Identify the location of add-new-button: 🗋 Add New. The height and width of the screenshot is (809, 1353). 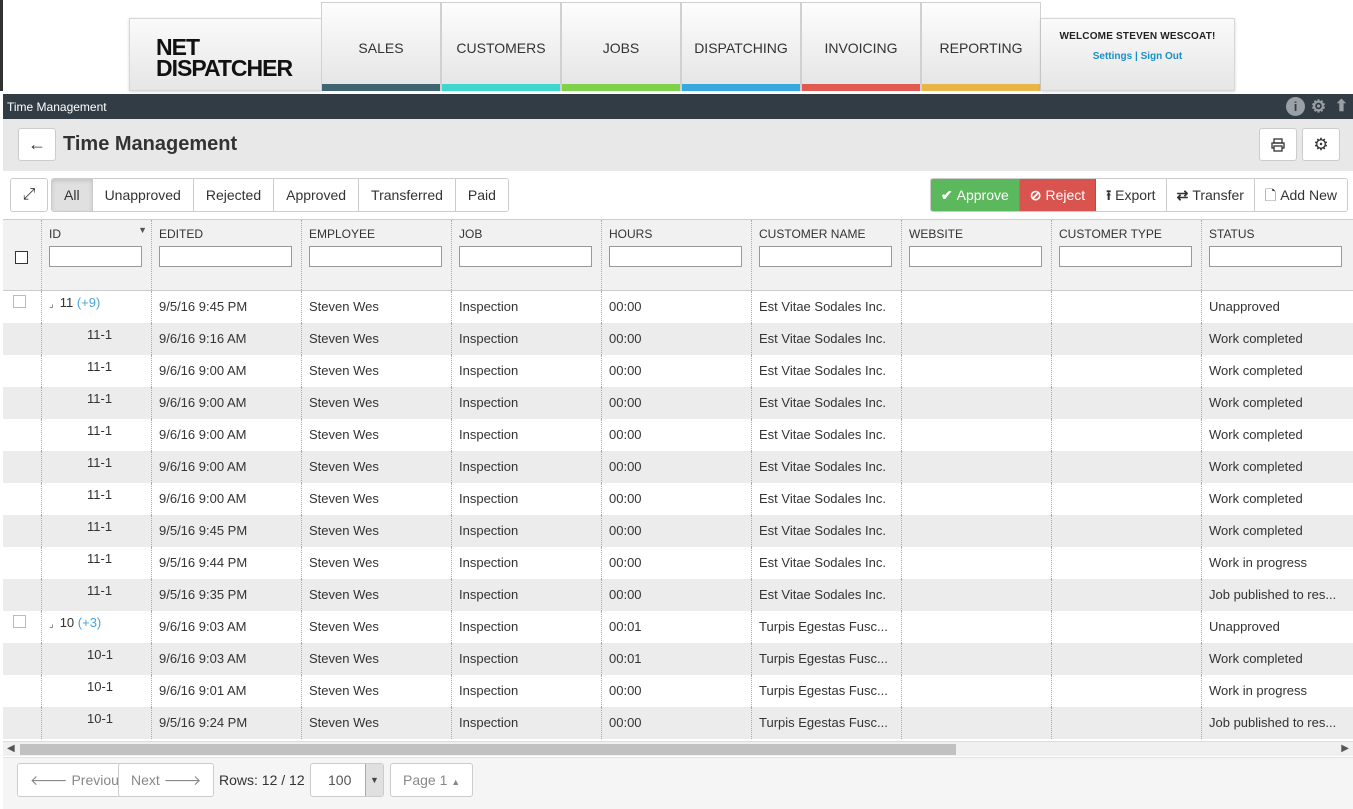
(1300, 195).